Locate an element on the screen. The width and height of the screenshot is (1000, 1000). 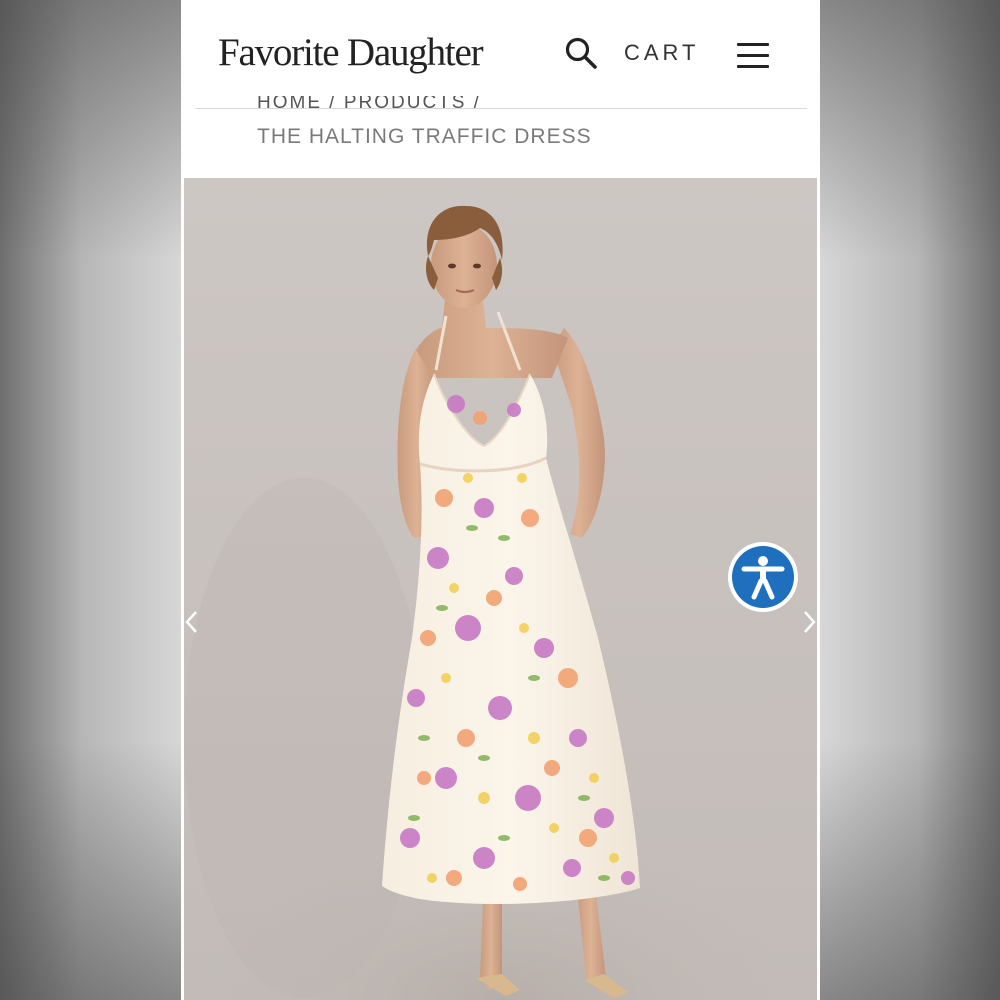
breadcrumb: HOME / PRODUCTS / is located at coordinates (369, 107).